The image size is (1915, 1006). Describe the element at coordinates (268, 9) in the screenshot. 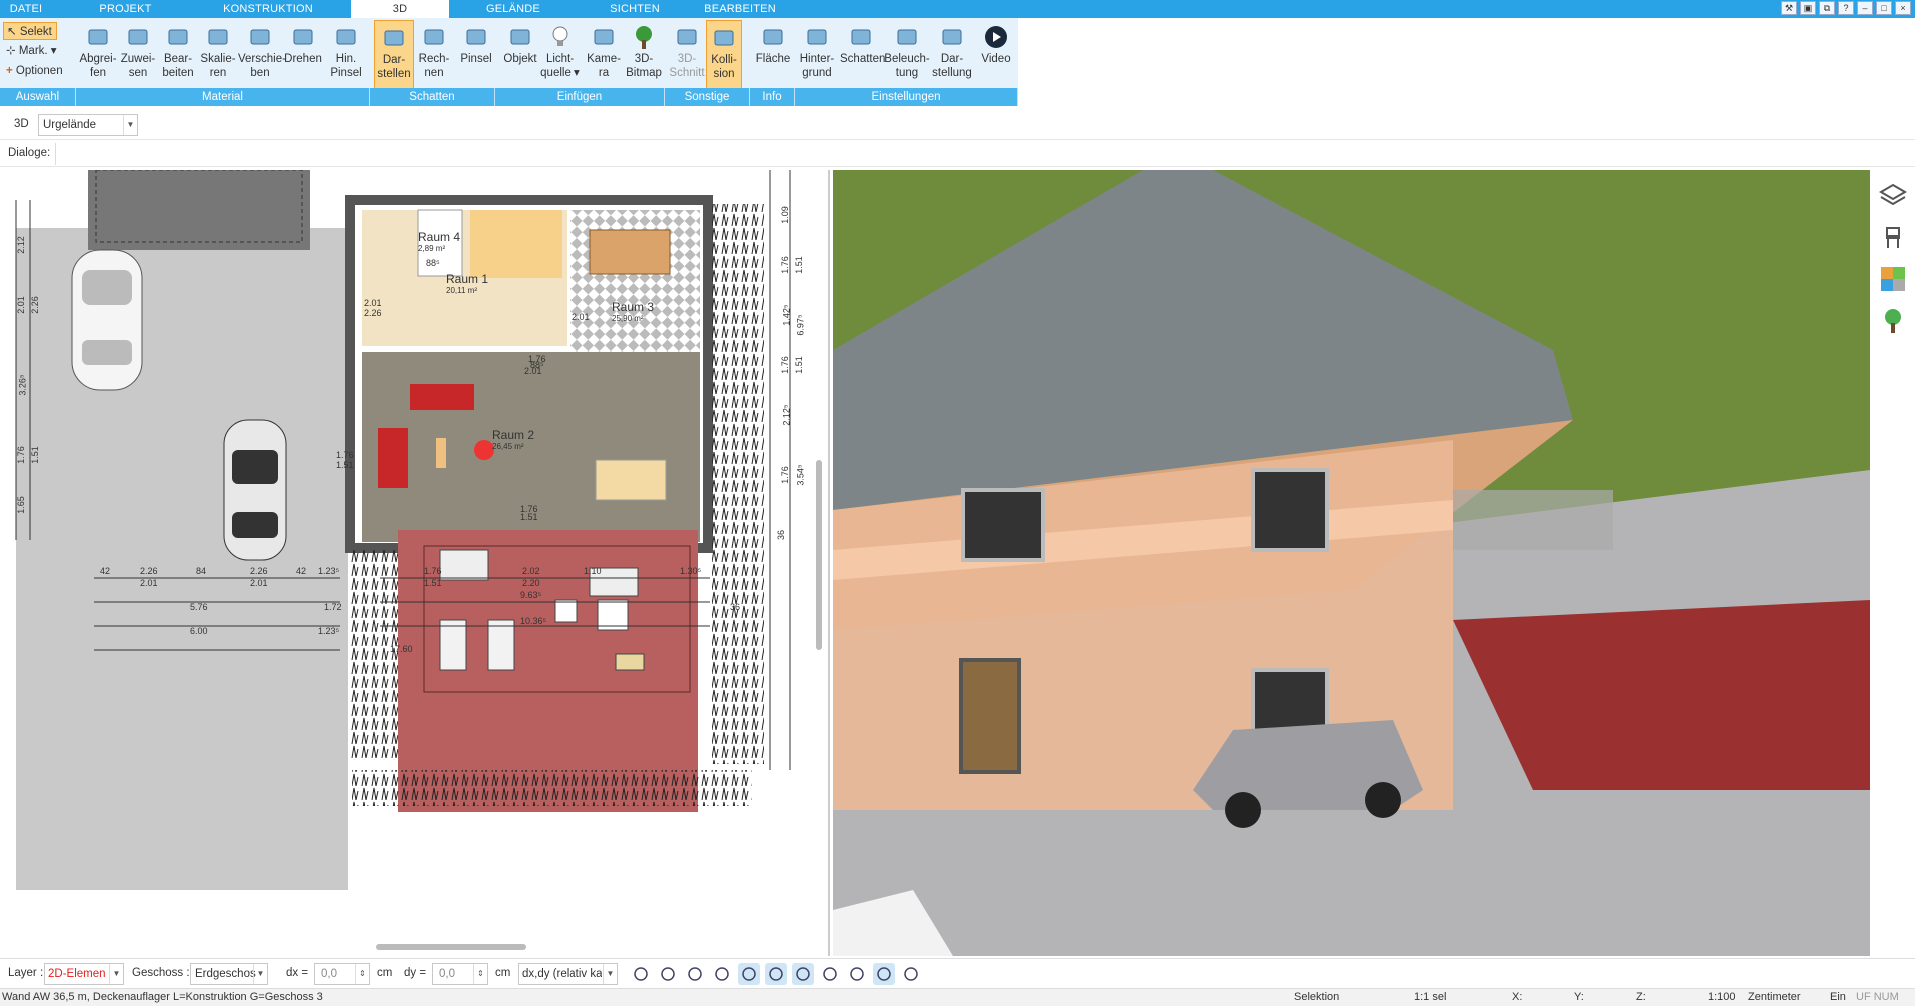

I see `tab-konstruktion: KONSTRUKTION` at that location.